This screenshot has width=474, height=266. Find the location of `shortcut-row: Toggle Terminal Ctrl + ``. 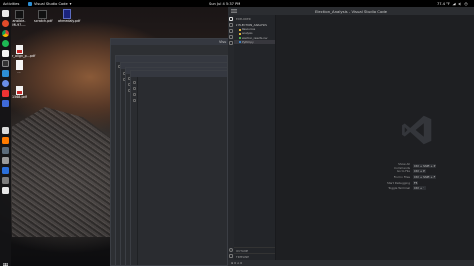

shortcut-row: Toggle Terminal Ctrl + ` is located at coordinates (411, 188).